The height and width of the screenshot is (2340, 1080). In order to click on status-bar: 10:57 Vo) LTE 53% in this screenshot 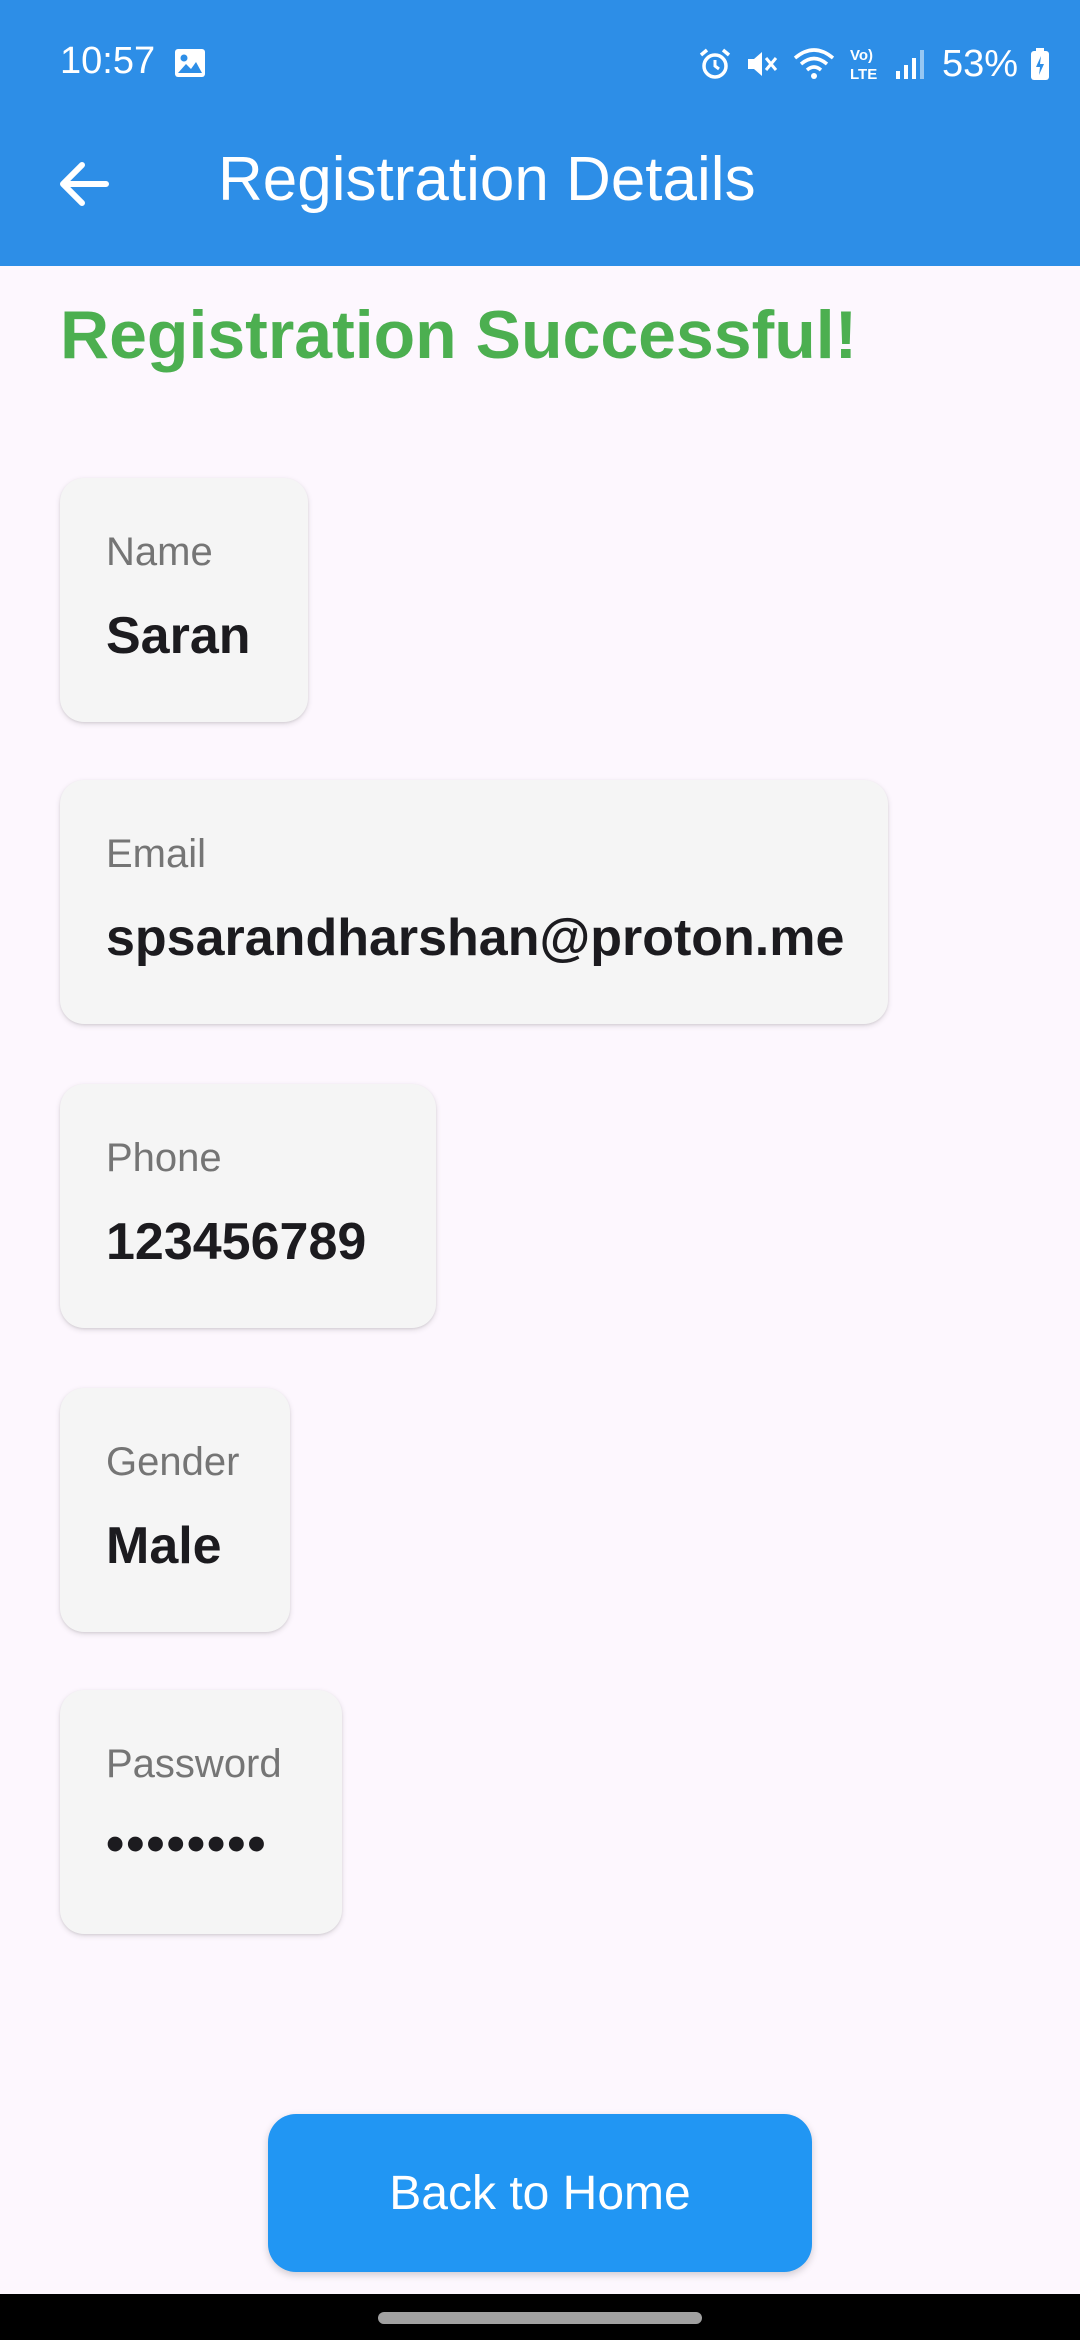, I will do `click(540, 64)`.